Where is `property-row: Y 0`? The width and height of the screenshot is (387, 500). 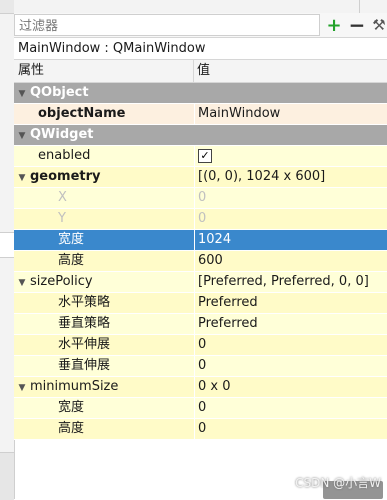 property-row: Y 0 is located at coordinates (200, 219).